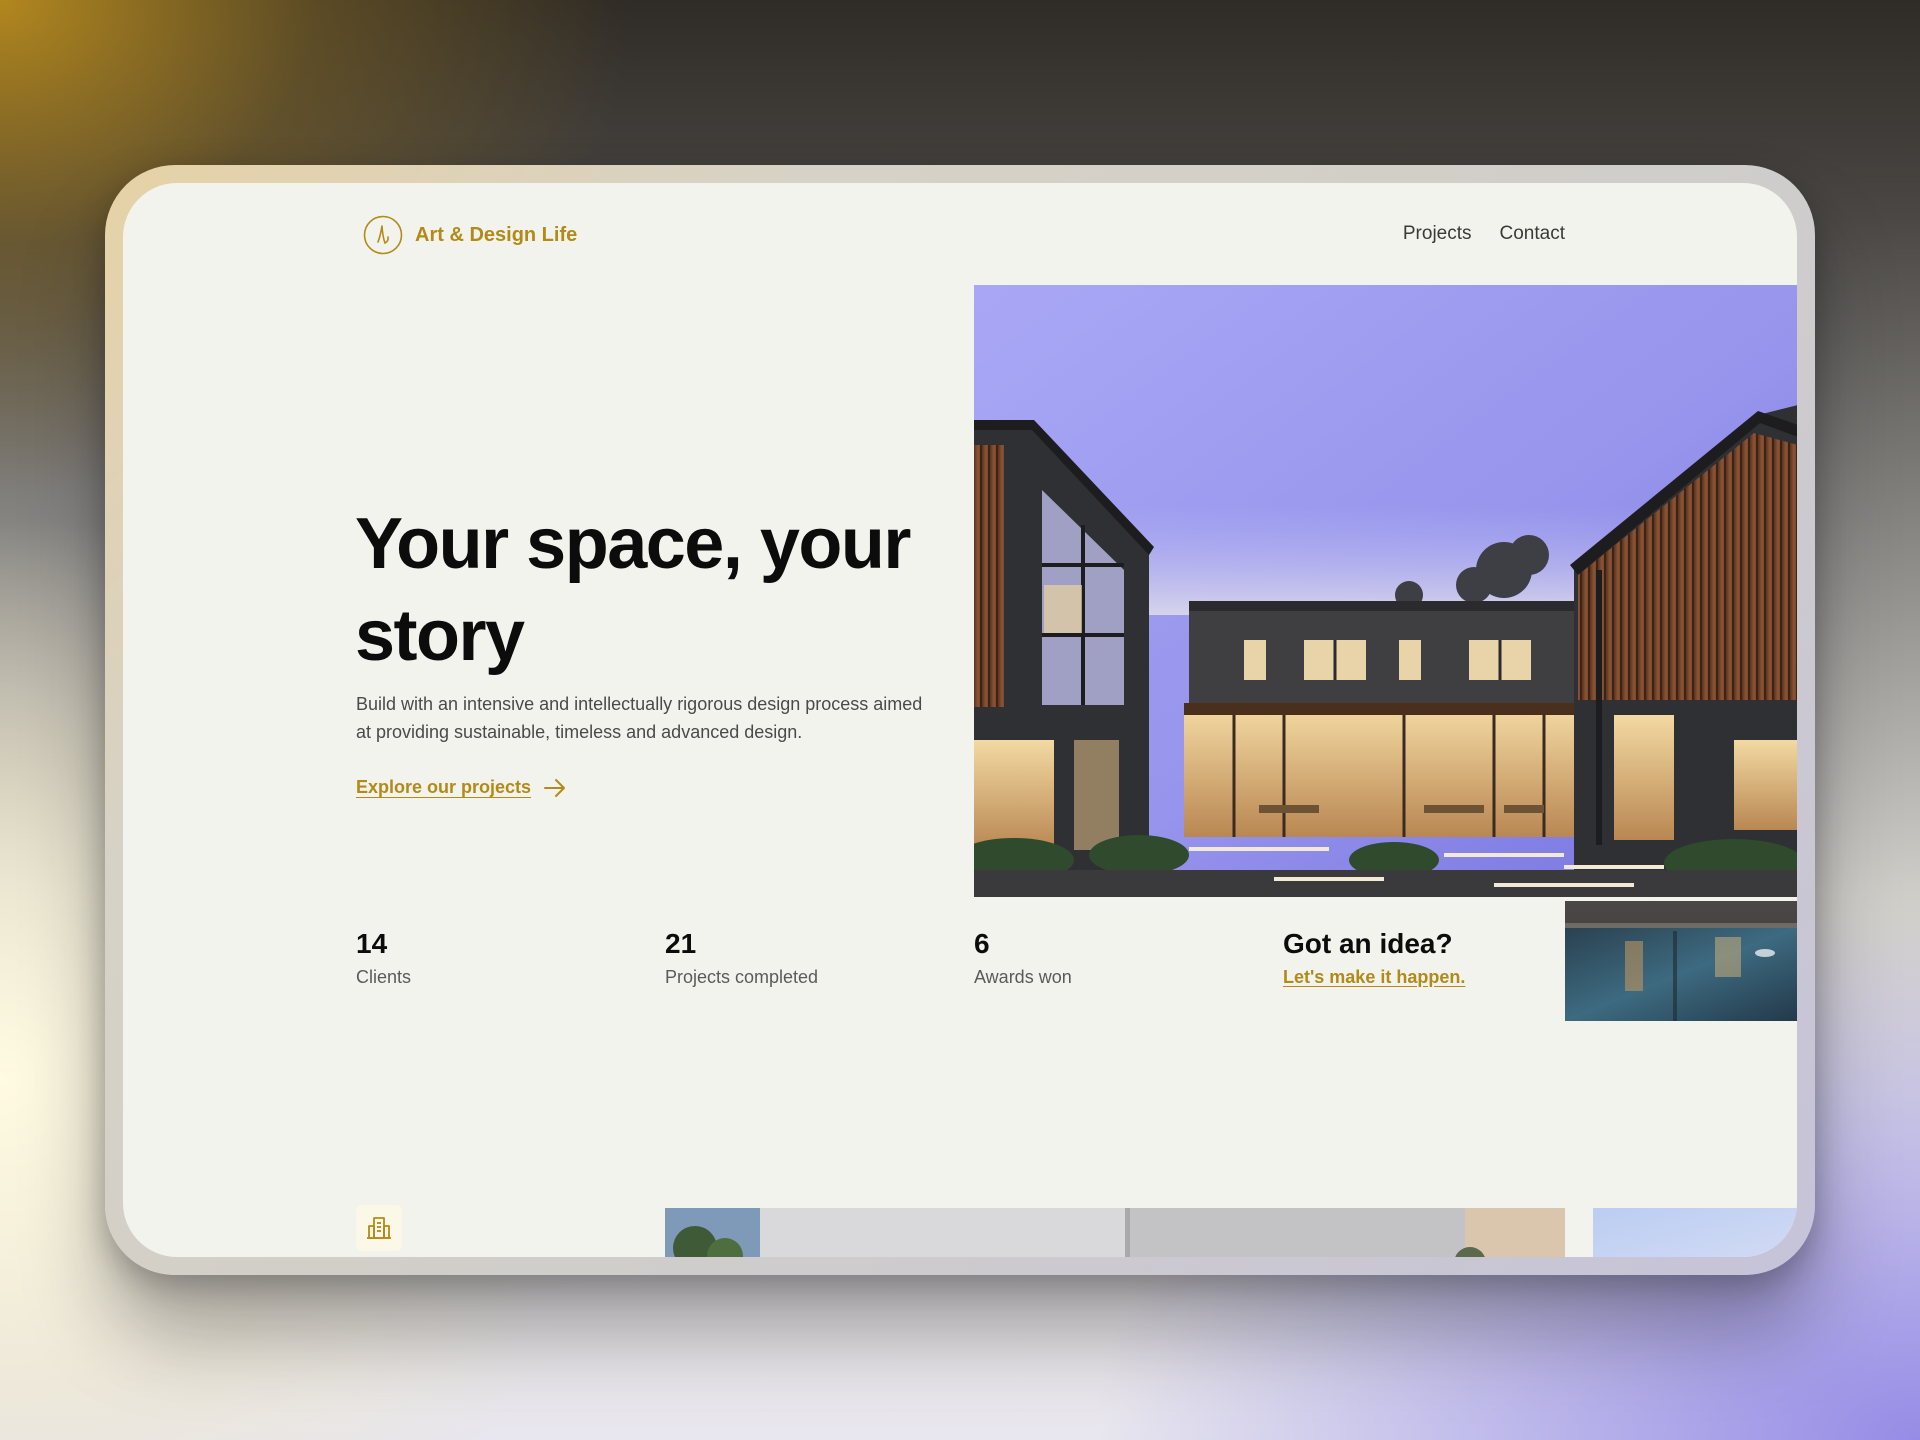  Describe the element at coordinates (1374, 977) in the screenshot. I see `make-it-happen-link: Let's make it happen.` at that location.